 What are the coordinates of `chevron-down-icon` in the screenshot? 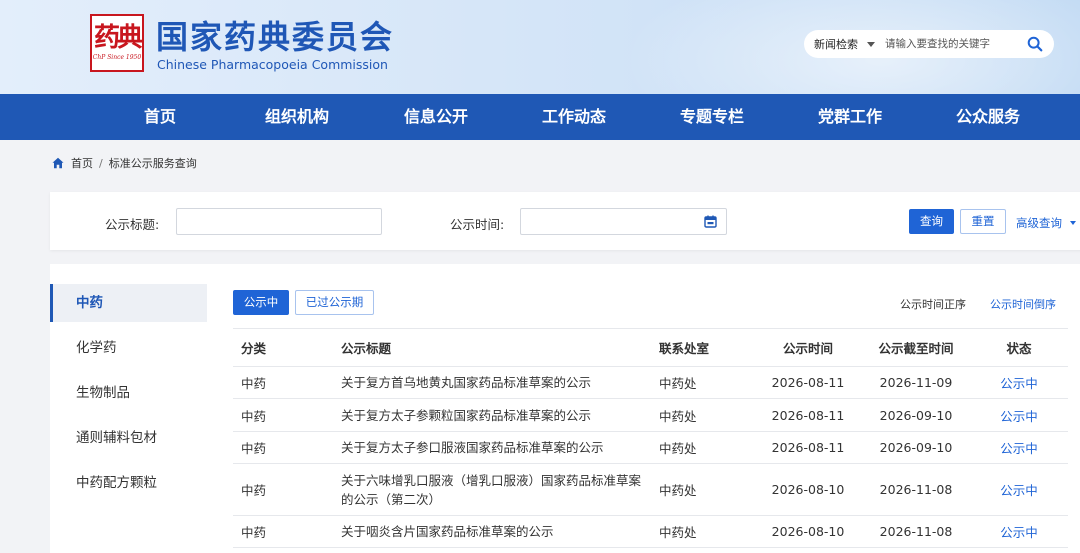 It's located at (871, 44).